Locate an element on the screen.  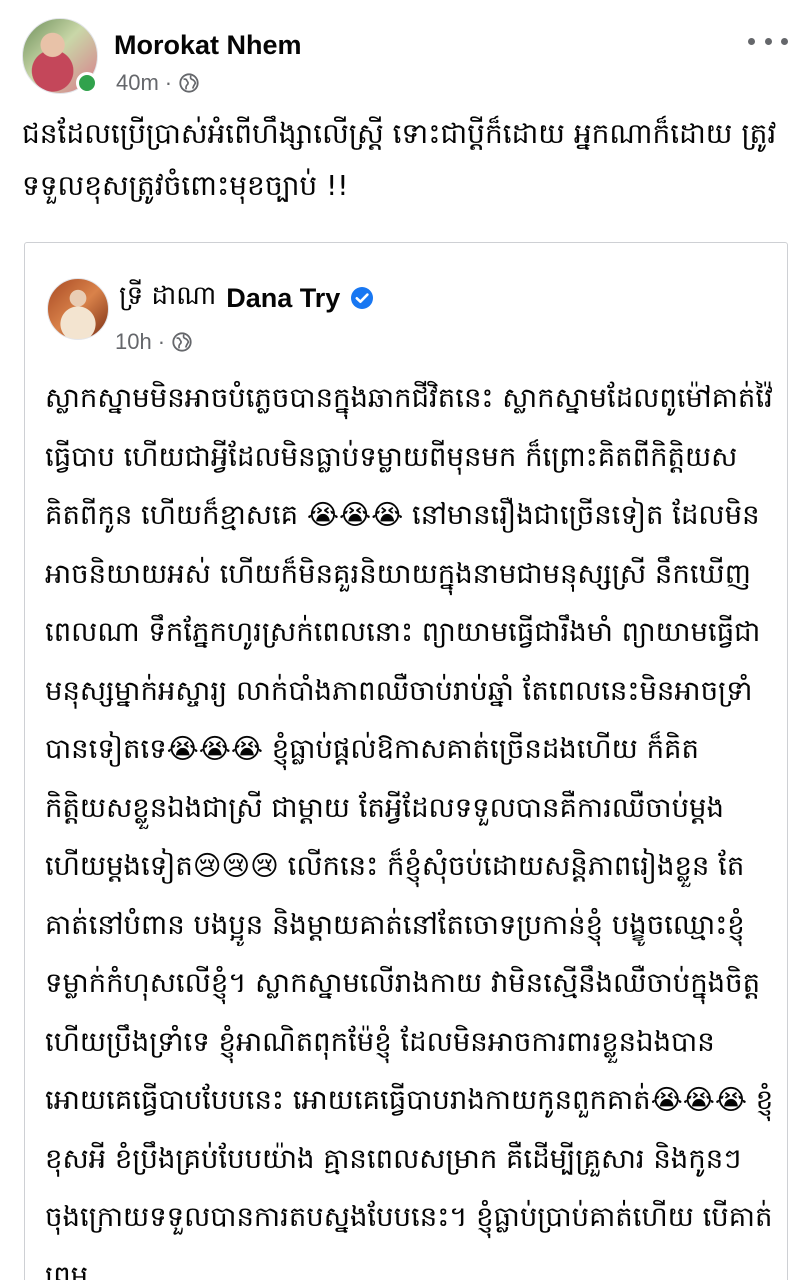
more-options-icon is located at coordinates (768, 41).